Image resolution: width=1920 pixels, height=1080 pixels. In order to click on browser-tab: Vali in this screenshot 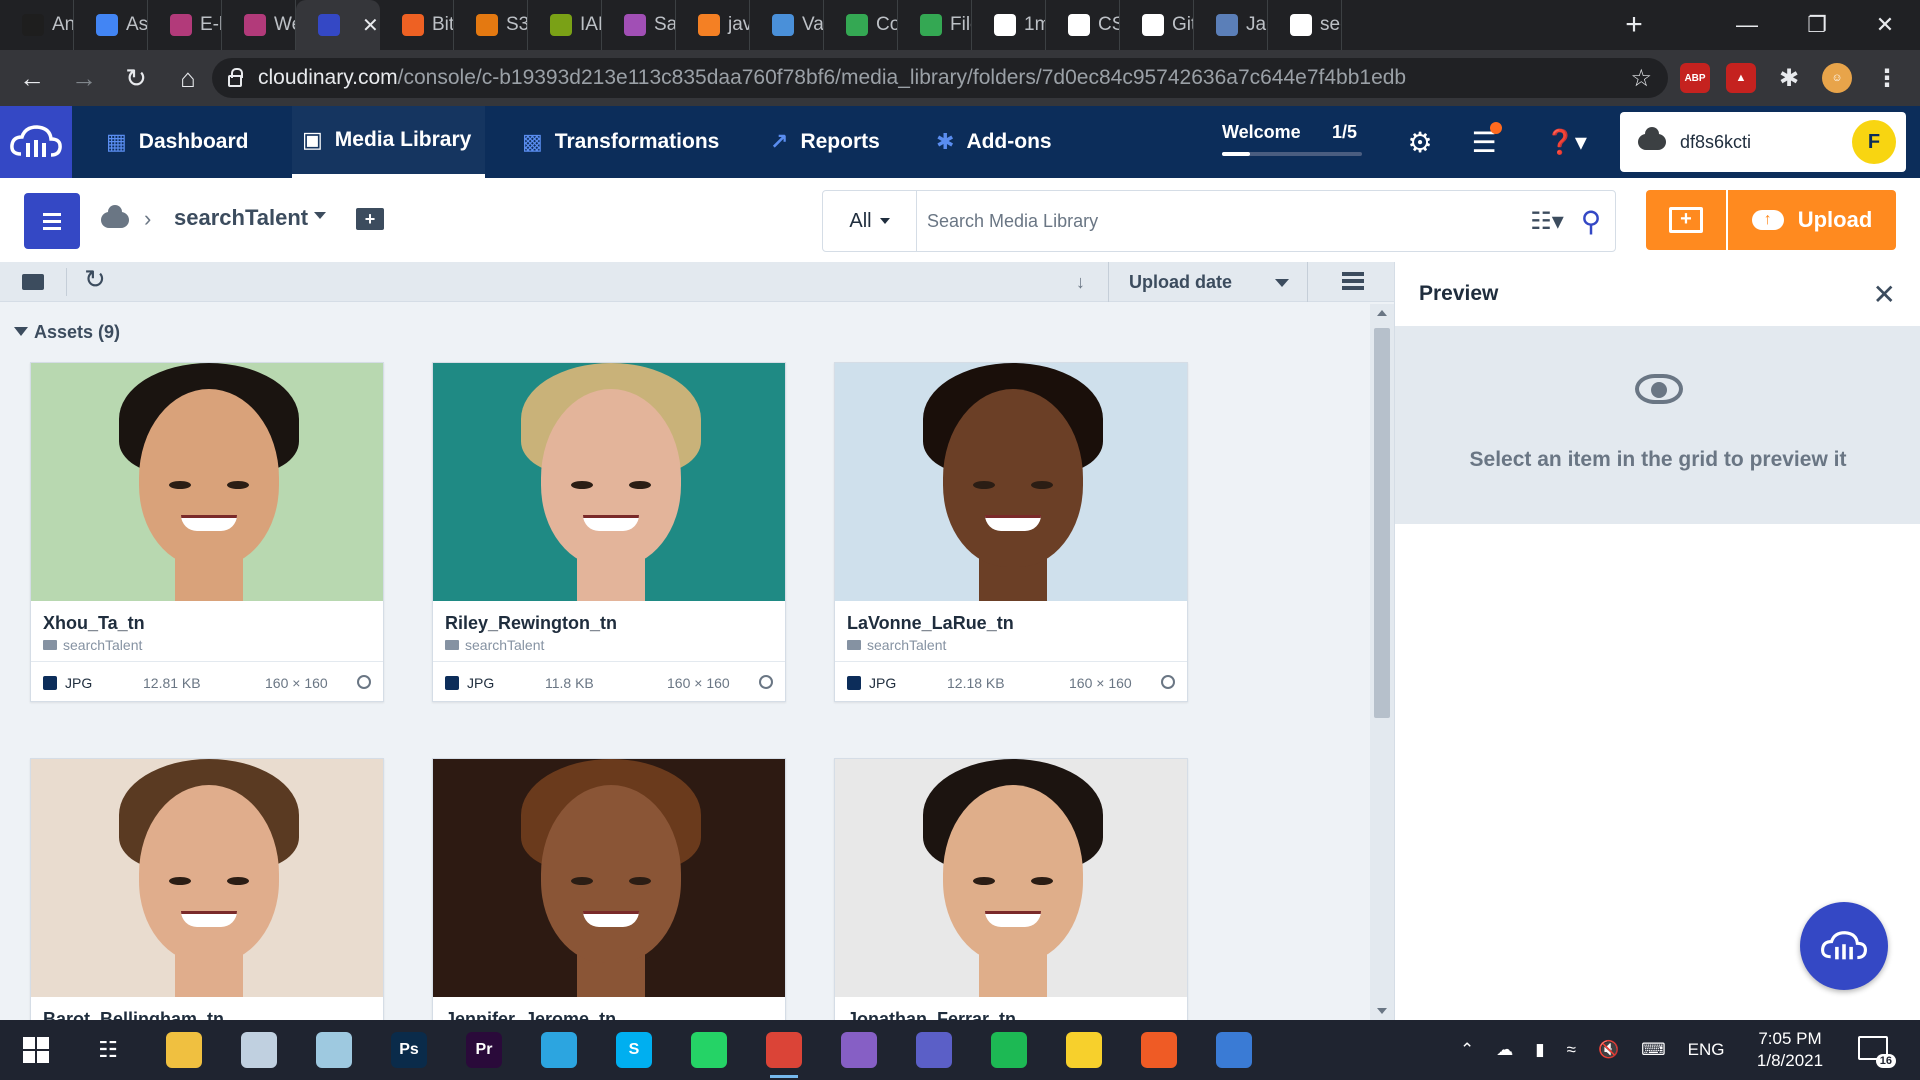, I will do `click(787, 25)`.